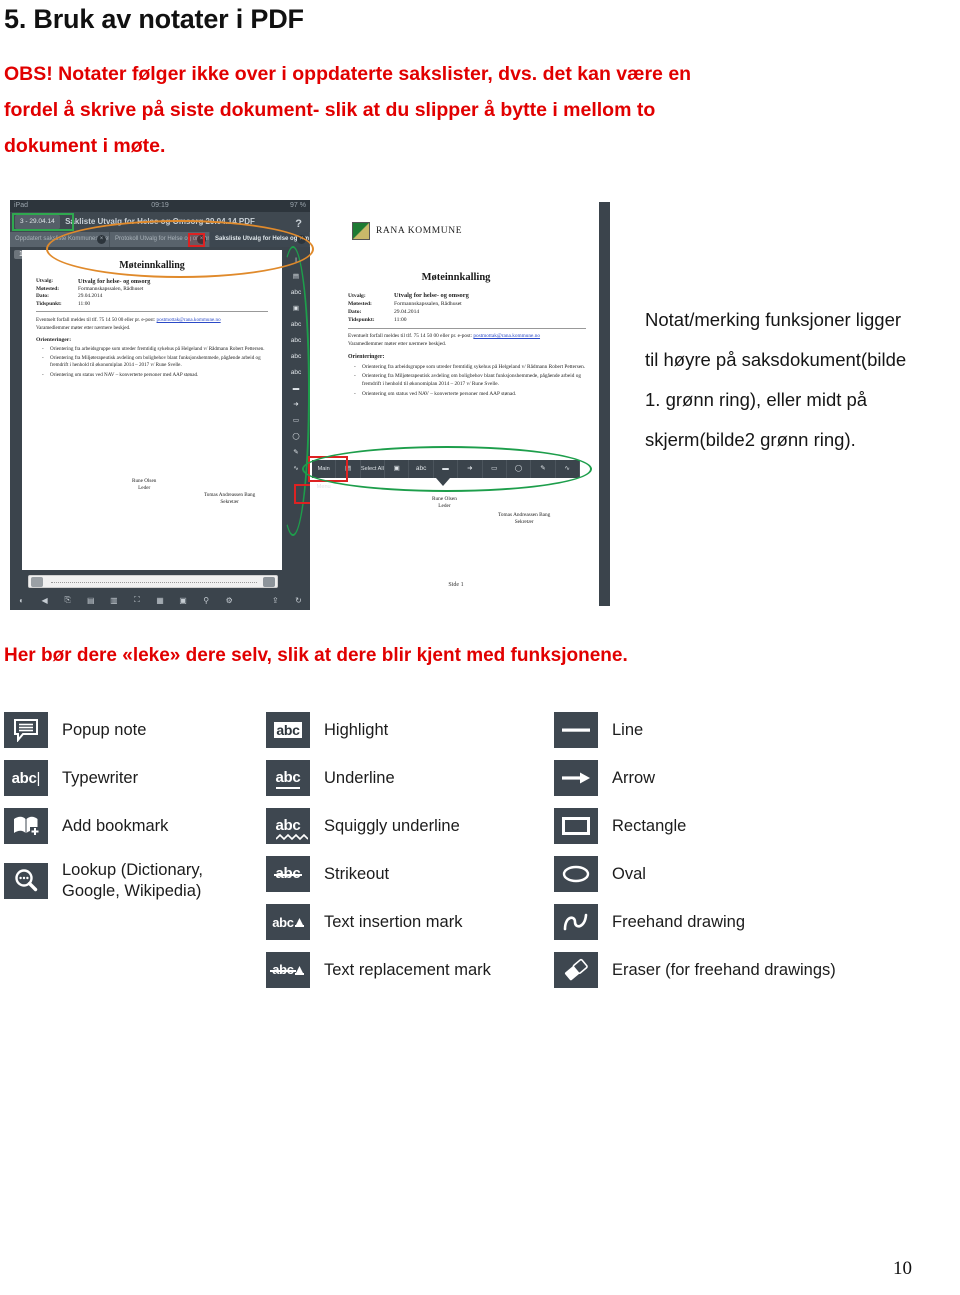  Describe the element at coordinates (576, 970) in the screenshot. I see `eraser-icon` at that location.